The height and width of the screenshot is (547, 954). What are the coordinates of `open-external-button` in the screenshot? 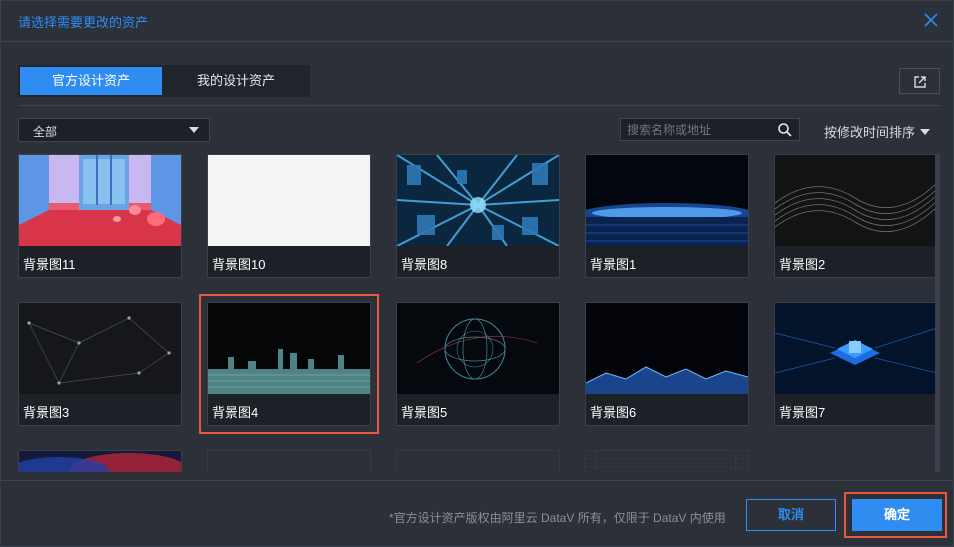 It's located at (919, 81).